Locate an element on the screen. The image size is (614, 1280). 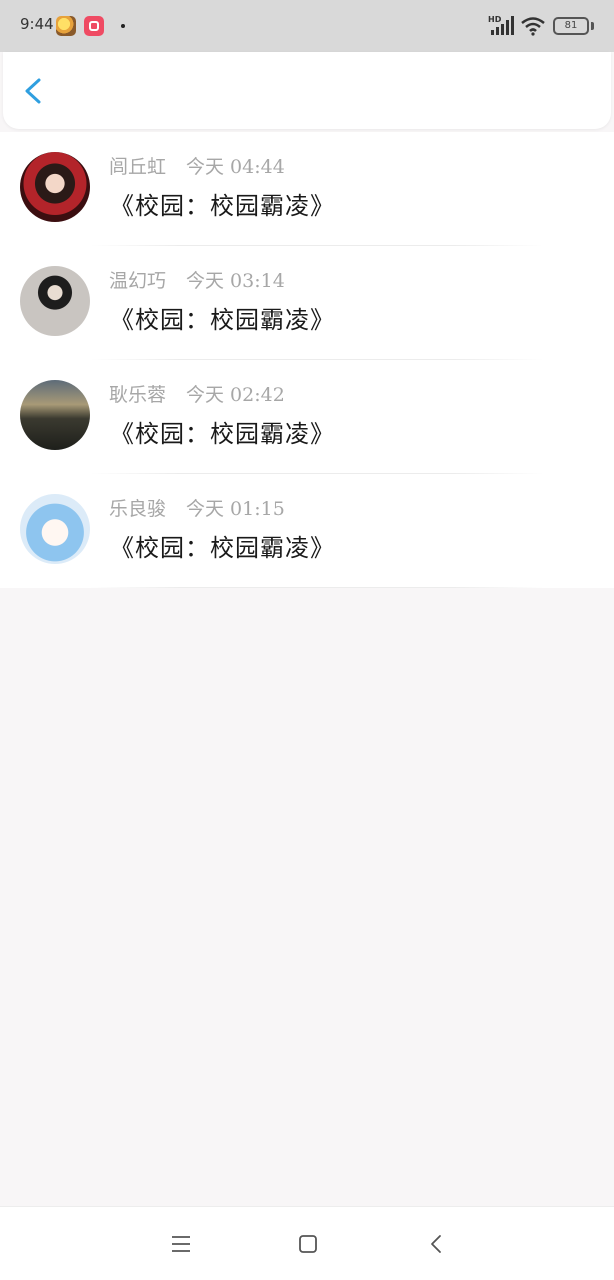
item-meta: 闾丘虹 今天 04:44 is located at coordinates (197, 165).